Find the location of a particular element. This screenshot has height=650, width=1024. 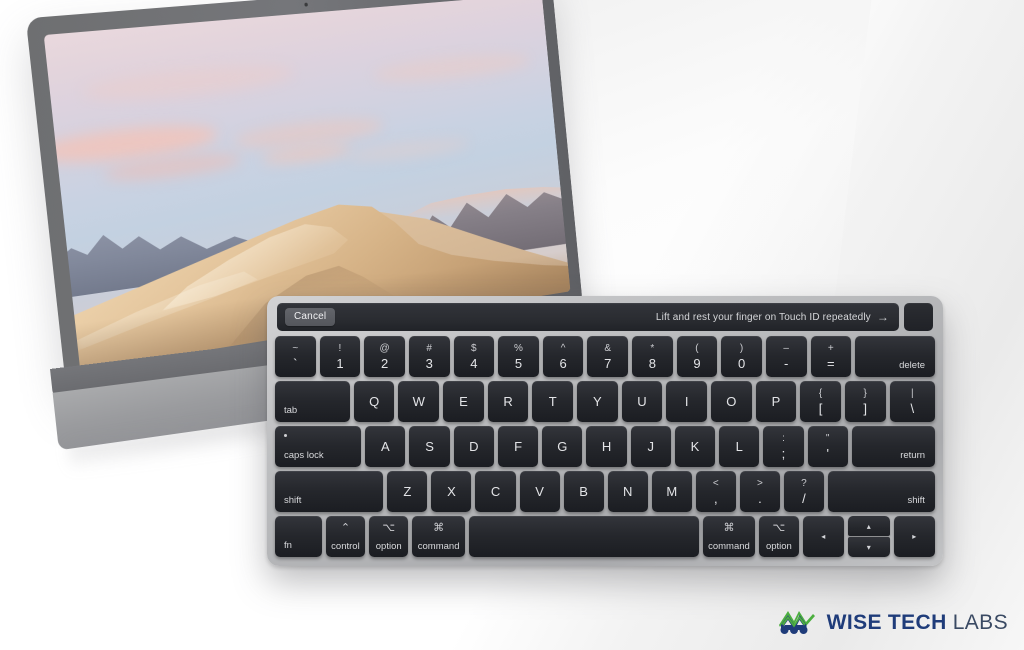

logo-mark-icon is located at coordinates (796, 622).